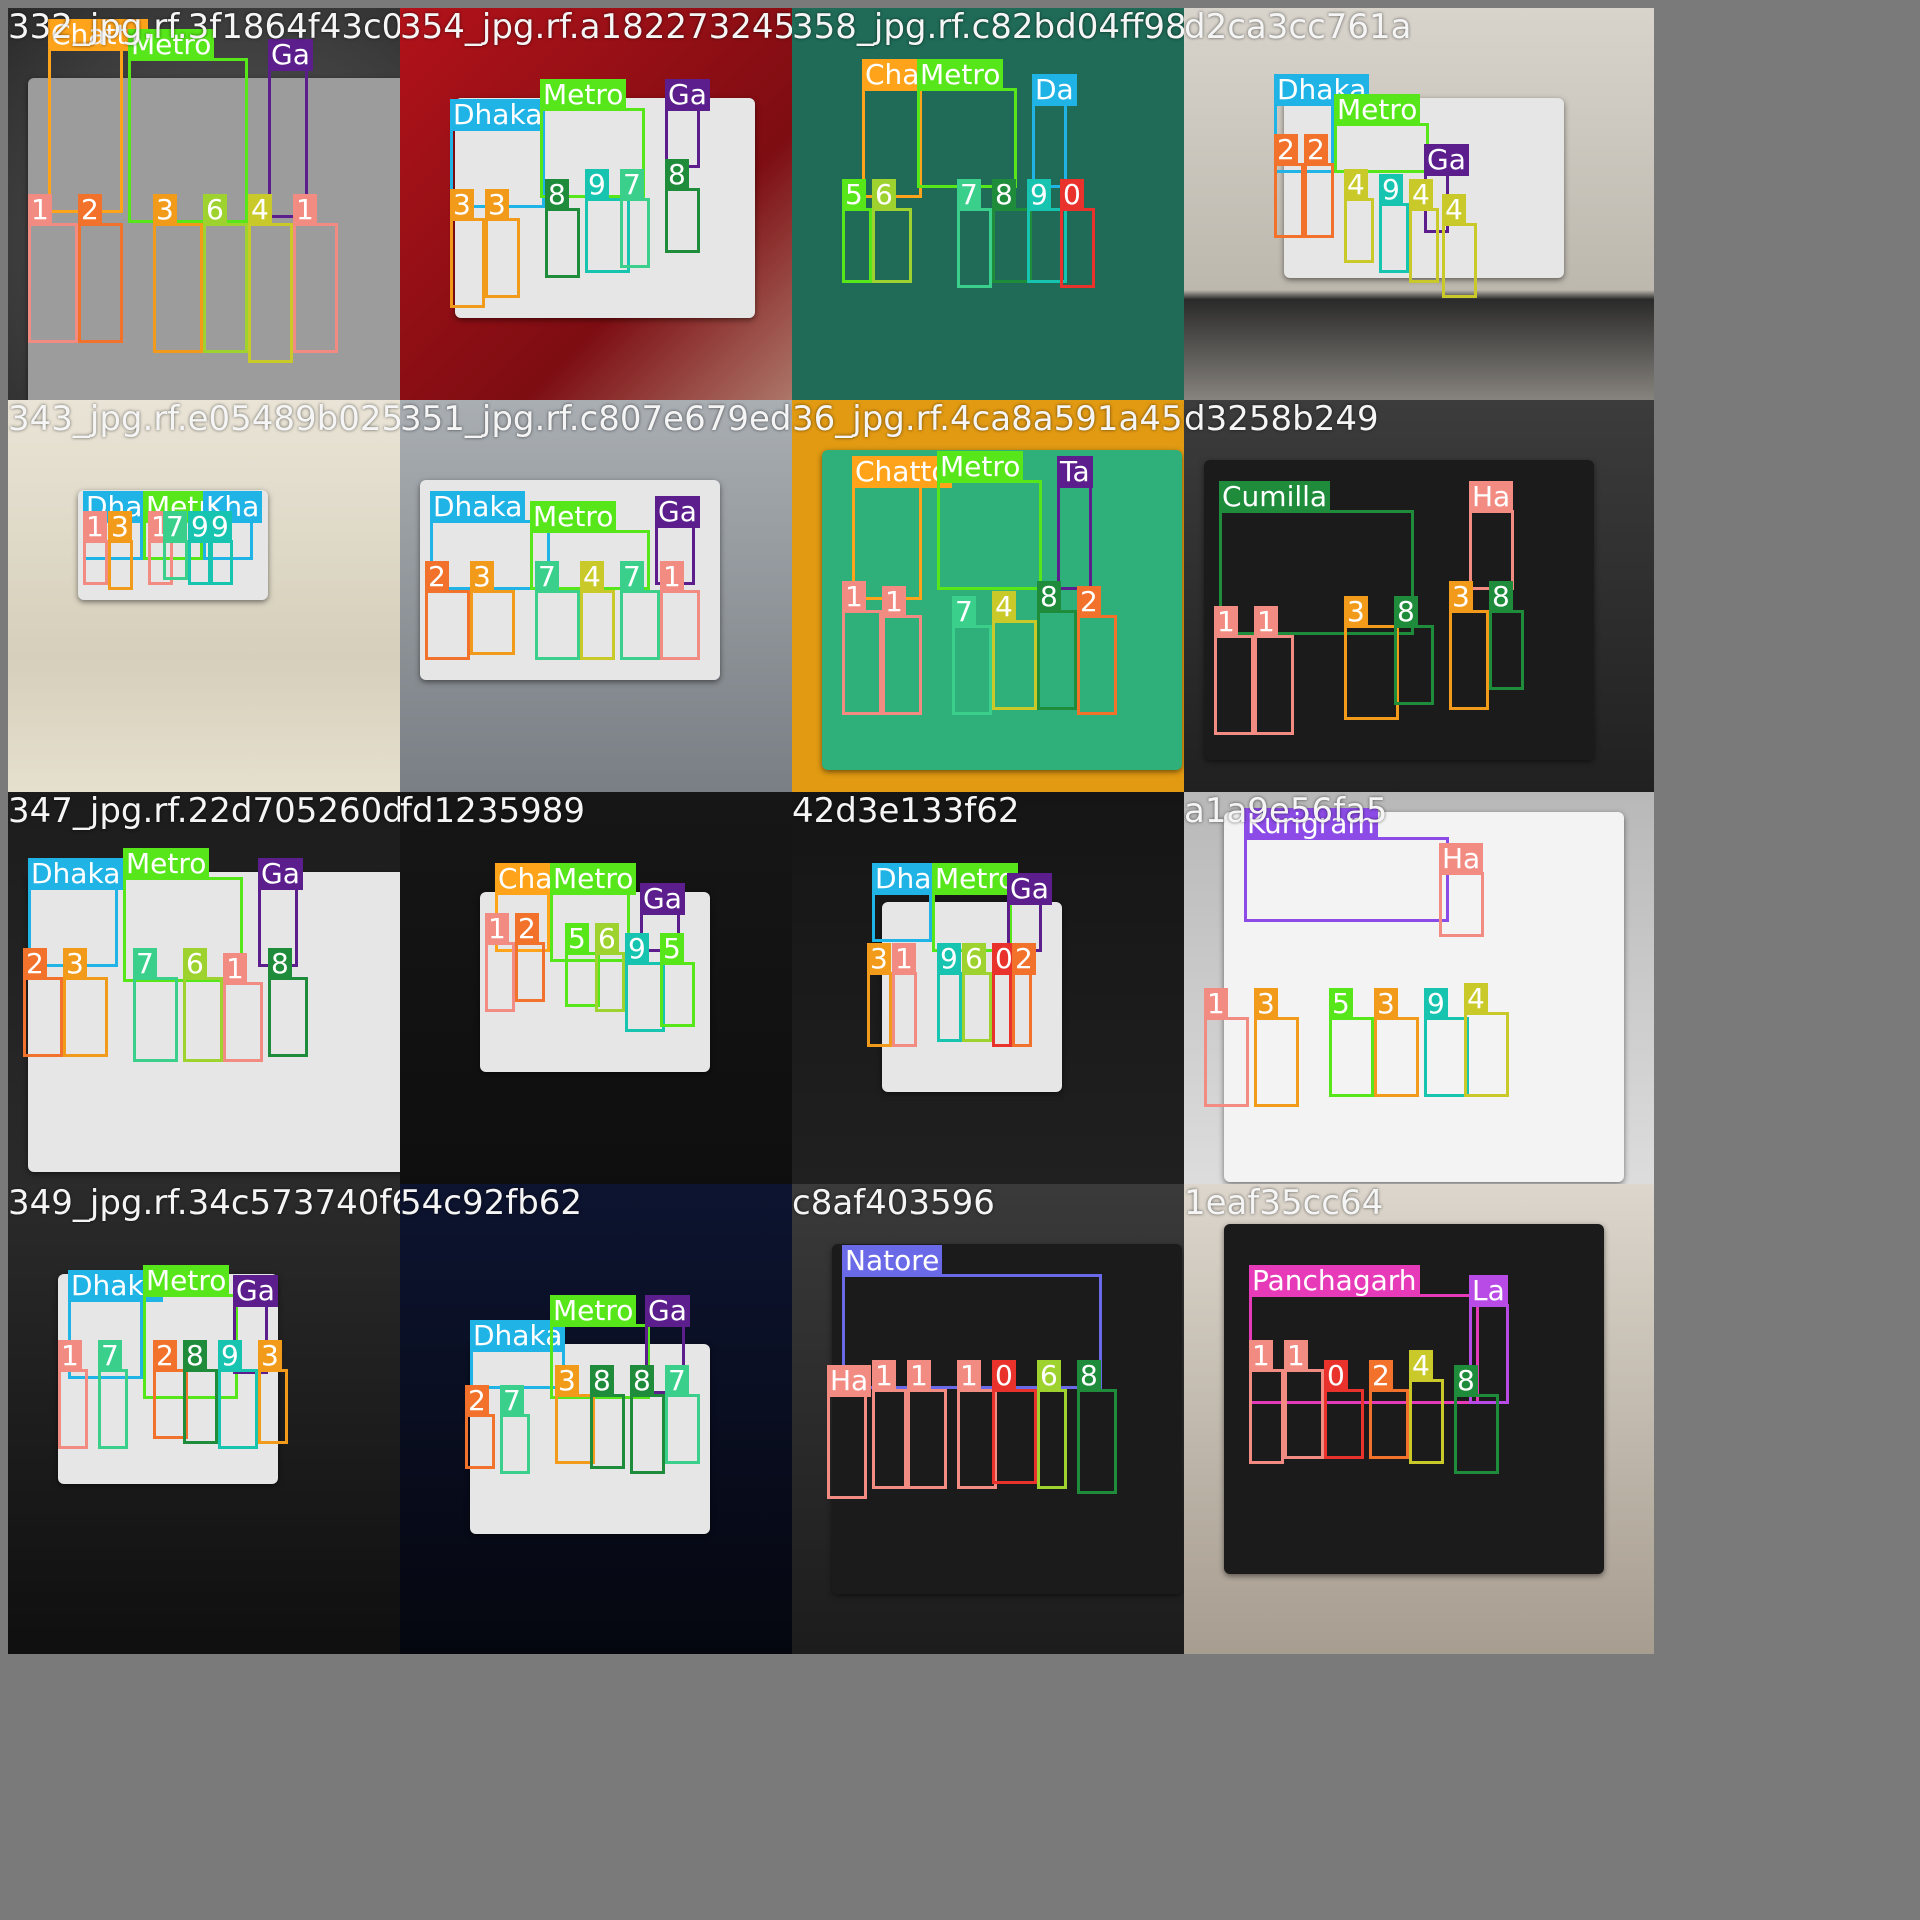 This screenshot has height=1920, width=1920. Describe the element at coordinates (1334, 1281) in the screenshot. I see `bbox-label: Panchagarh` at that location.